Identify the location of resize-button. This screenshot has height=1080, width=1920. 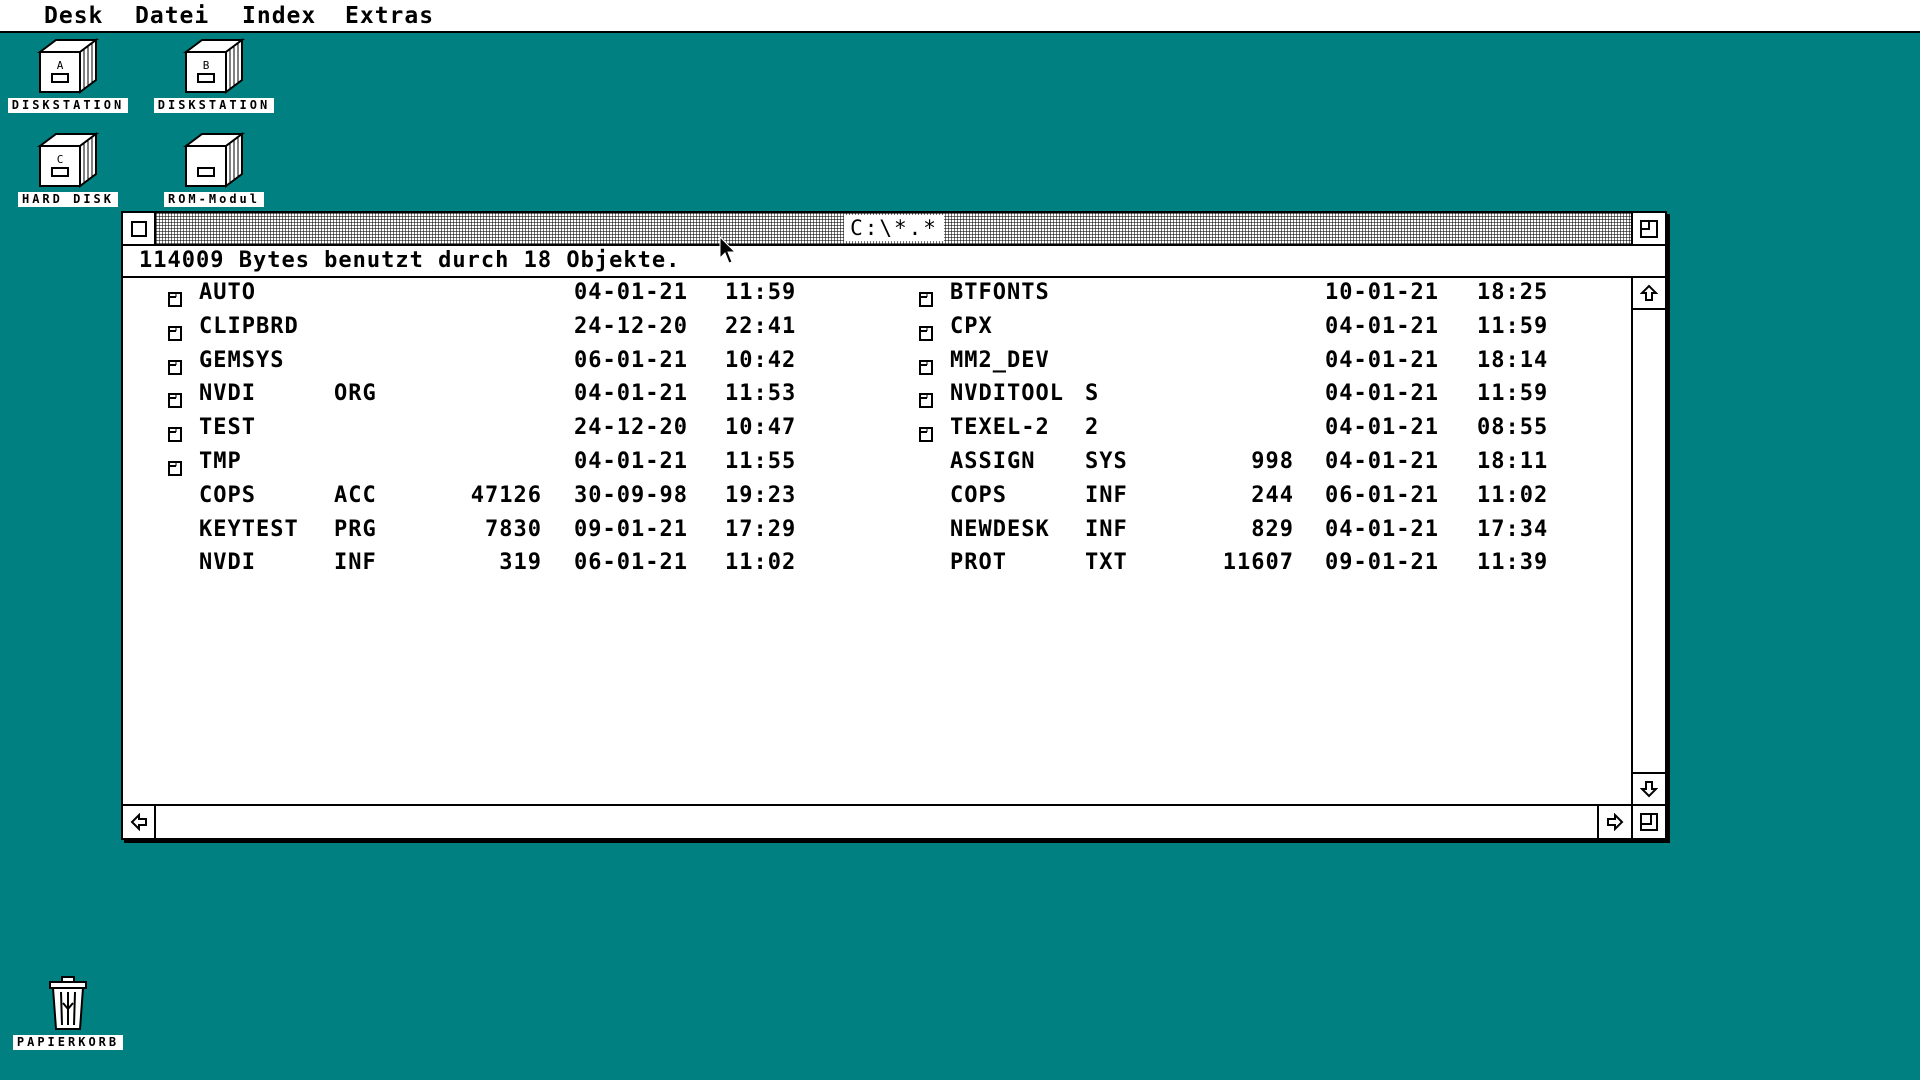
(1648, 822).